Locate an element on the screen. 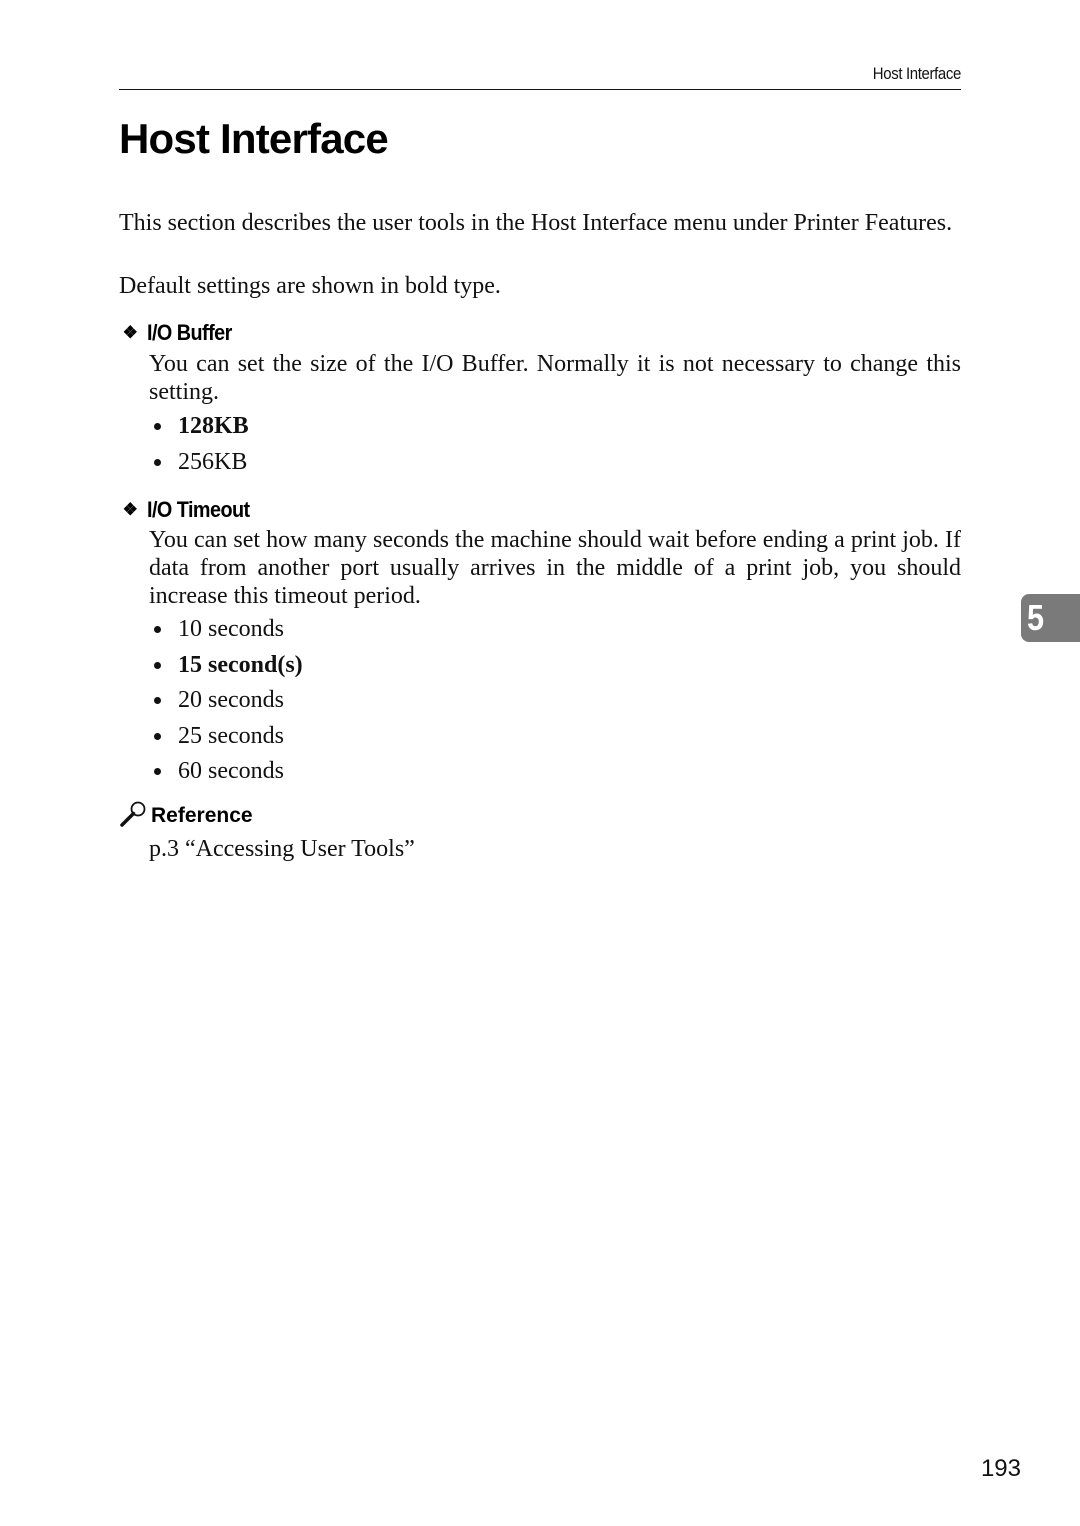 Image resolution: width=1080 pixels, height=1526 pixels. option-item: 25 seconds is located at coordinates (226, 740).